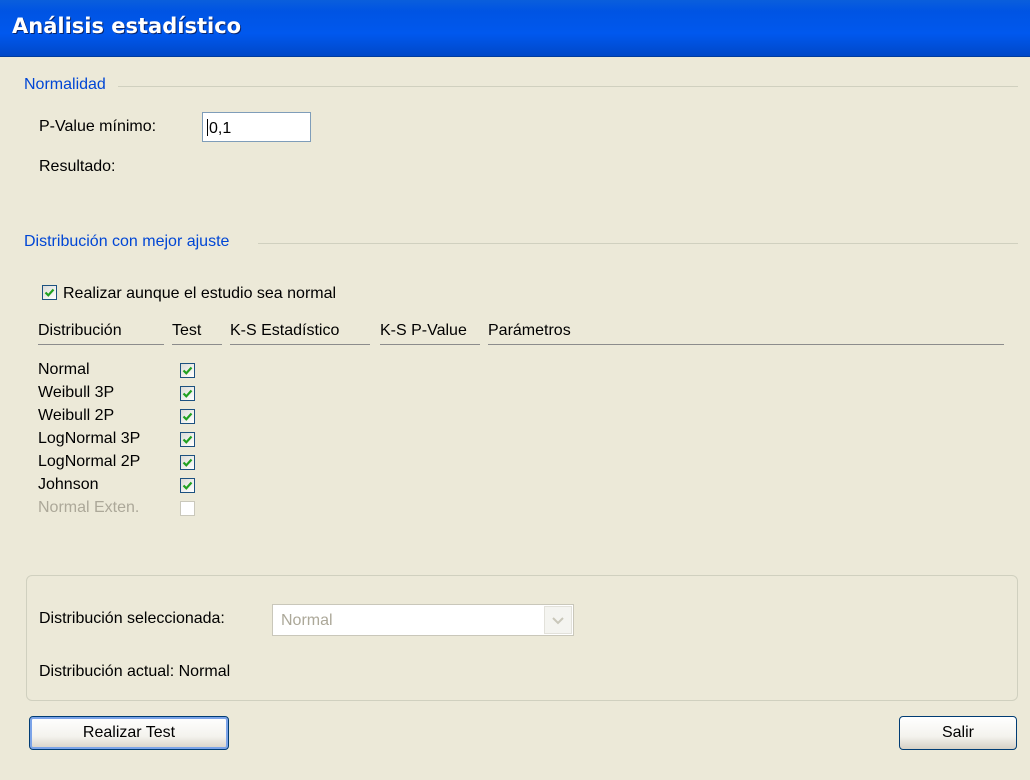 The height and width of the screenshot is (780, 1030). What do you see at coordinates (101, 344) in the screenshot?
I see `col-distribucion-underline` at bounding box center [101, 344].